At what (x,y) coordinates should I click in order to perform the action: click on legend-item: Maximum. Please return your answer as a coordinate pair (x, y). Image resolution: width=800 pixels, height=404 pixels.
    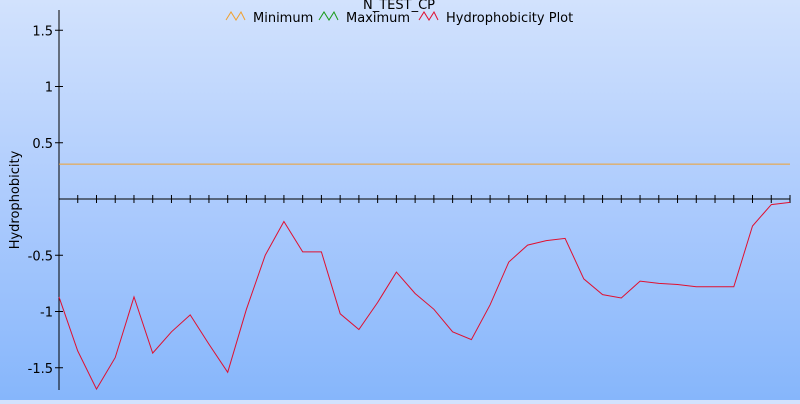
    Looking at the image, I should click on (364, 18).